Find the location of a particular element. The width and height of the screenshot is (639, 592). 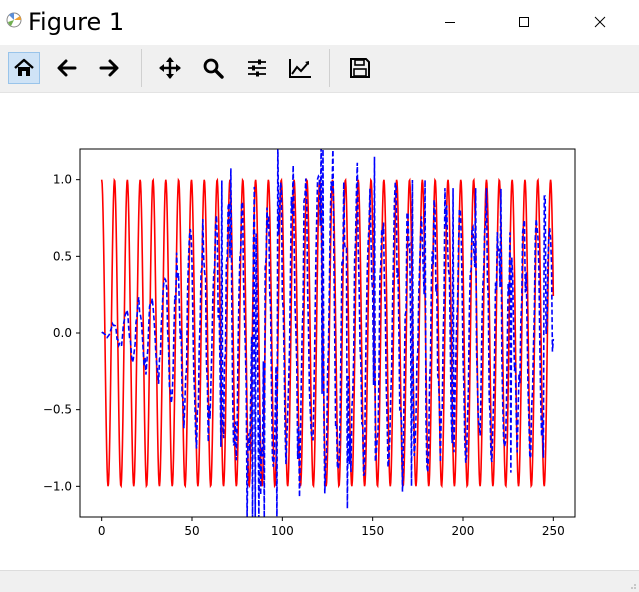

x-tick-label: 200 is located at coordinates (463, 531).